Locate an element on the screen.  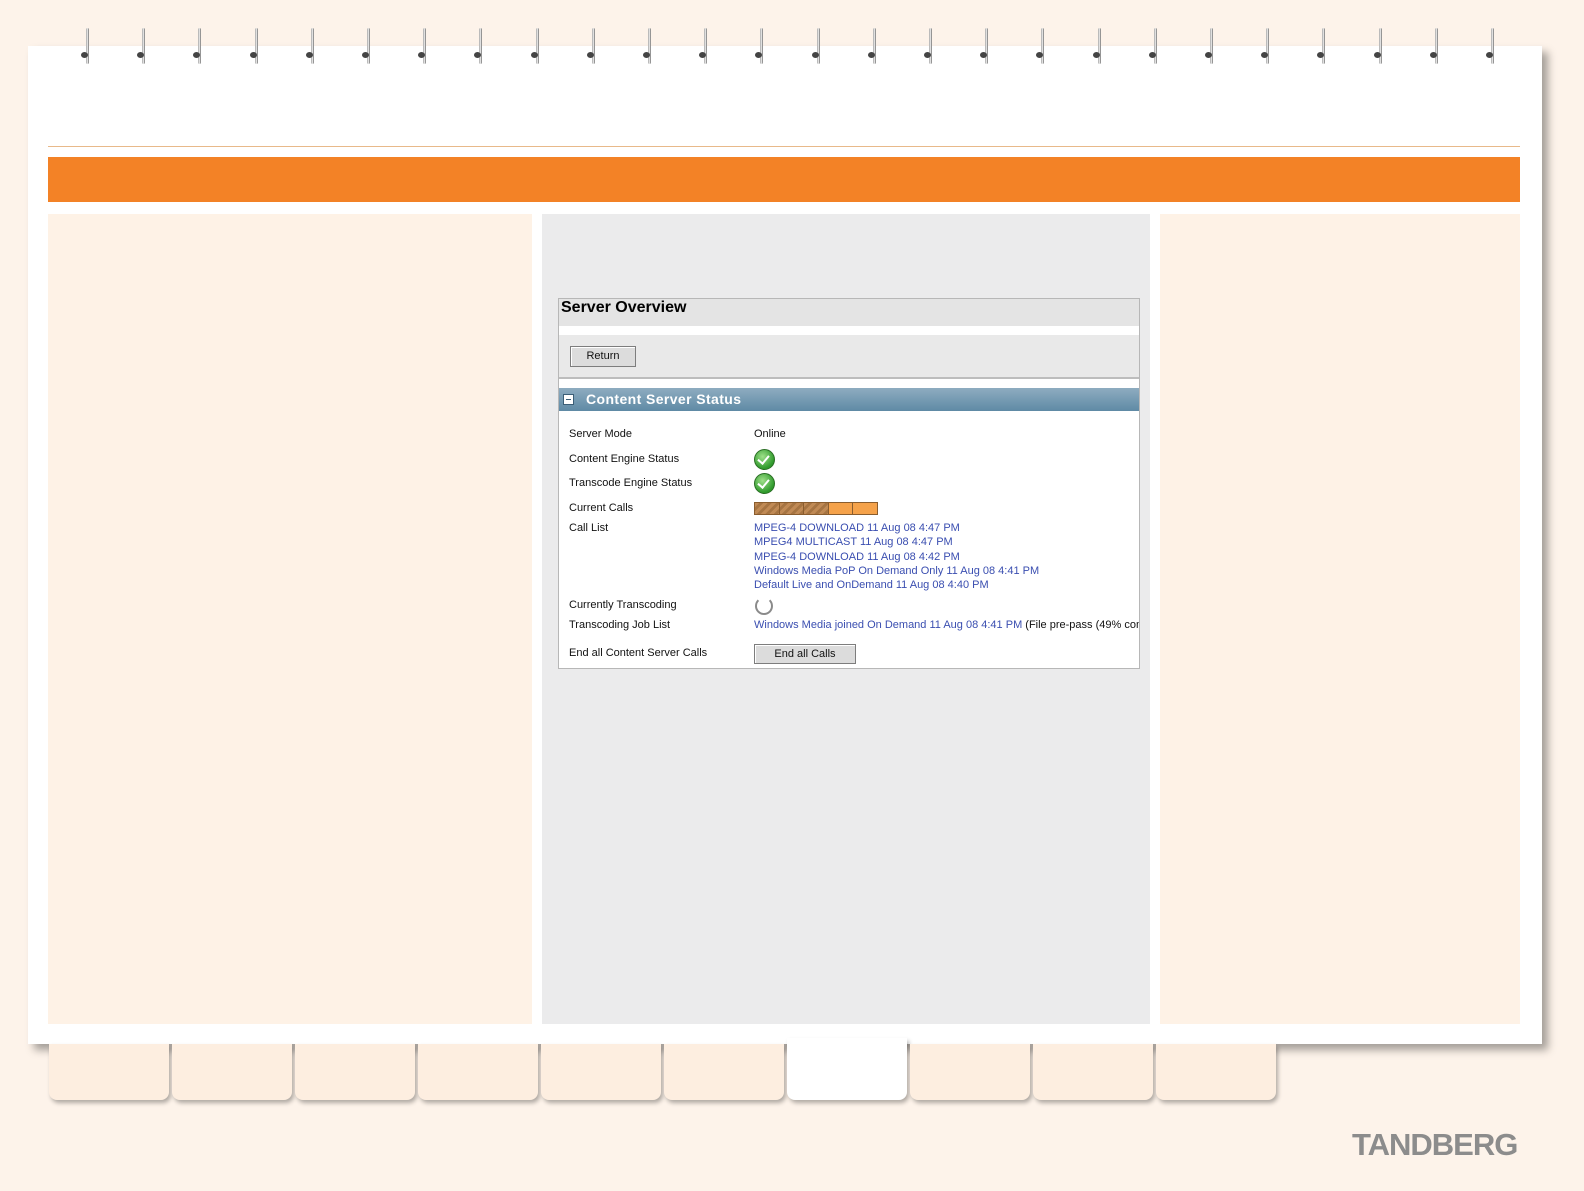
orange-title-bar is located at coordinates (784, 179).